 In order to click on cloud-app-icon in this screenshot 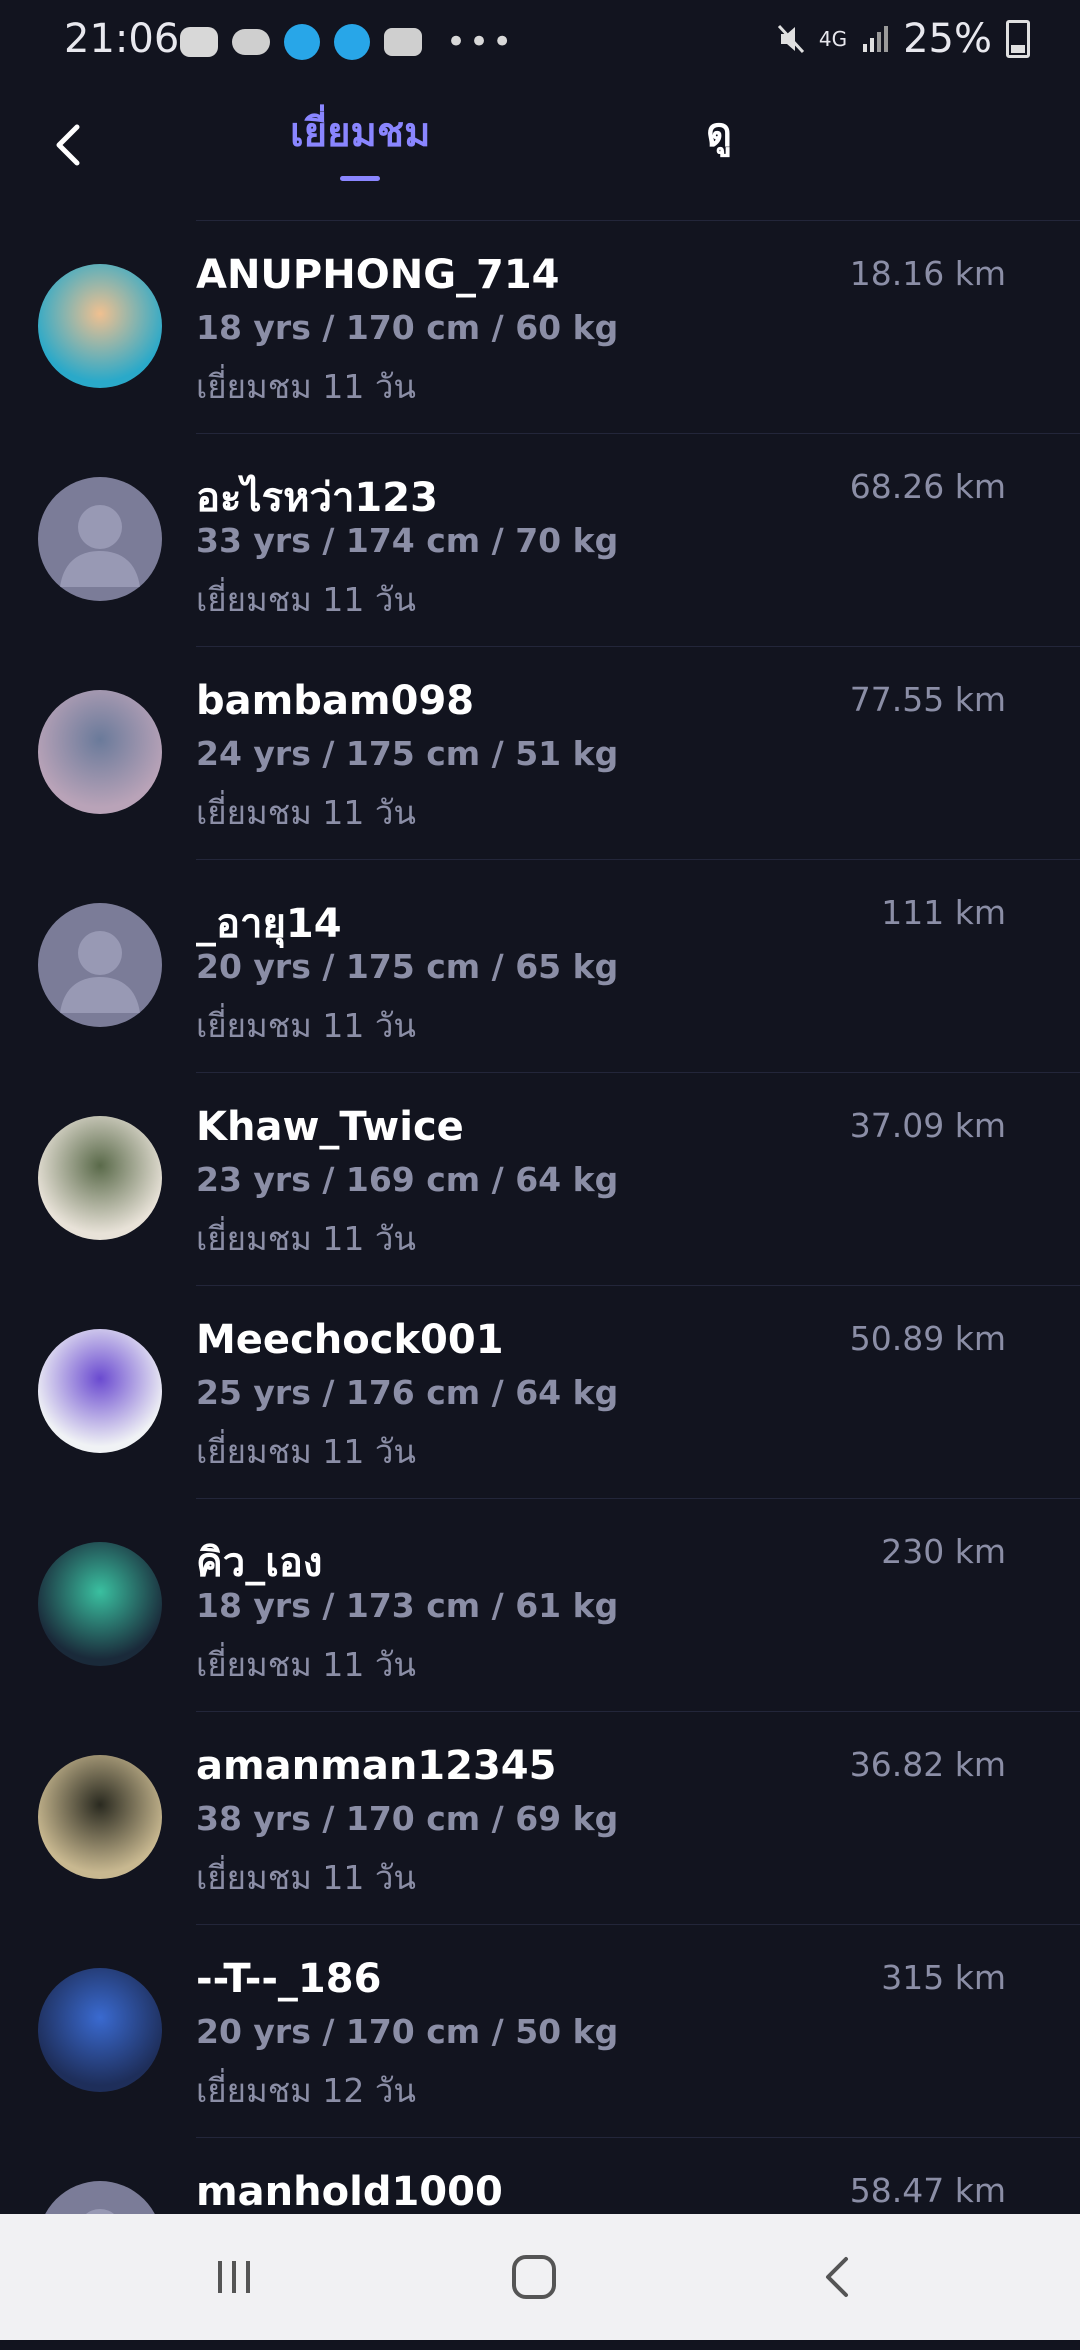, I will do `click(251, 42)`.